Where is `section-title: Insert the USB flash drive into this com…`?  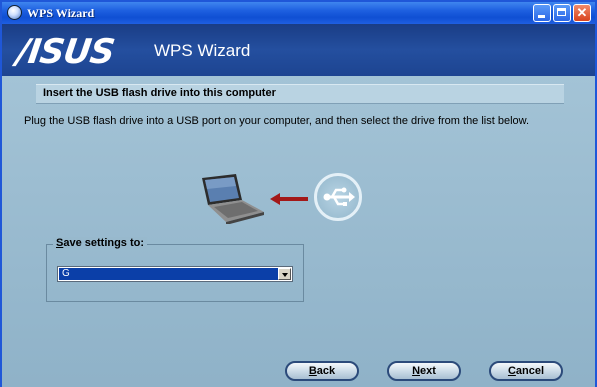
section-title: Insert the USB flash drive into this com… is located at coordinates (159, 93).